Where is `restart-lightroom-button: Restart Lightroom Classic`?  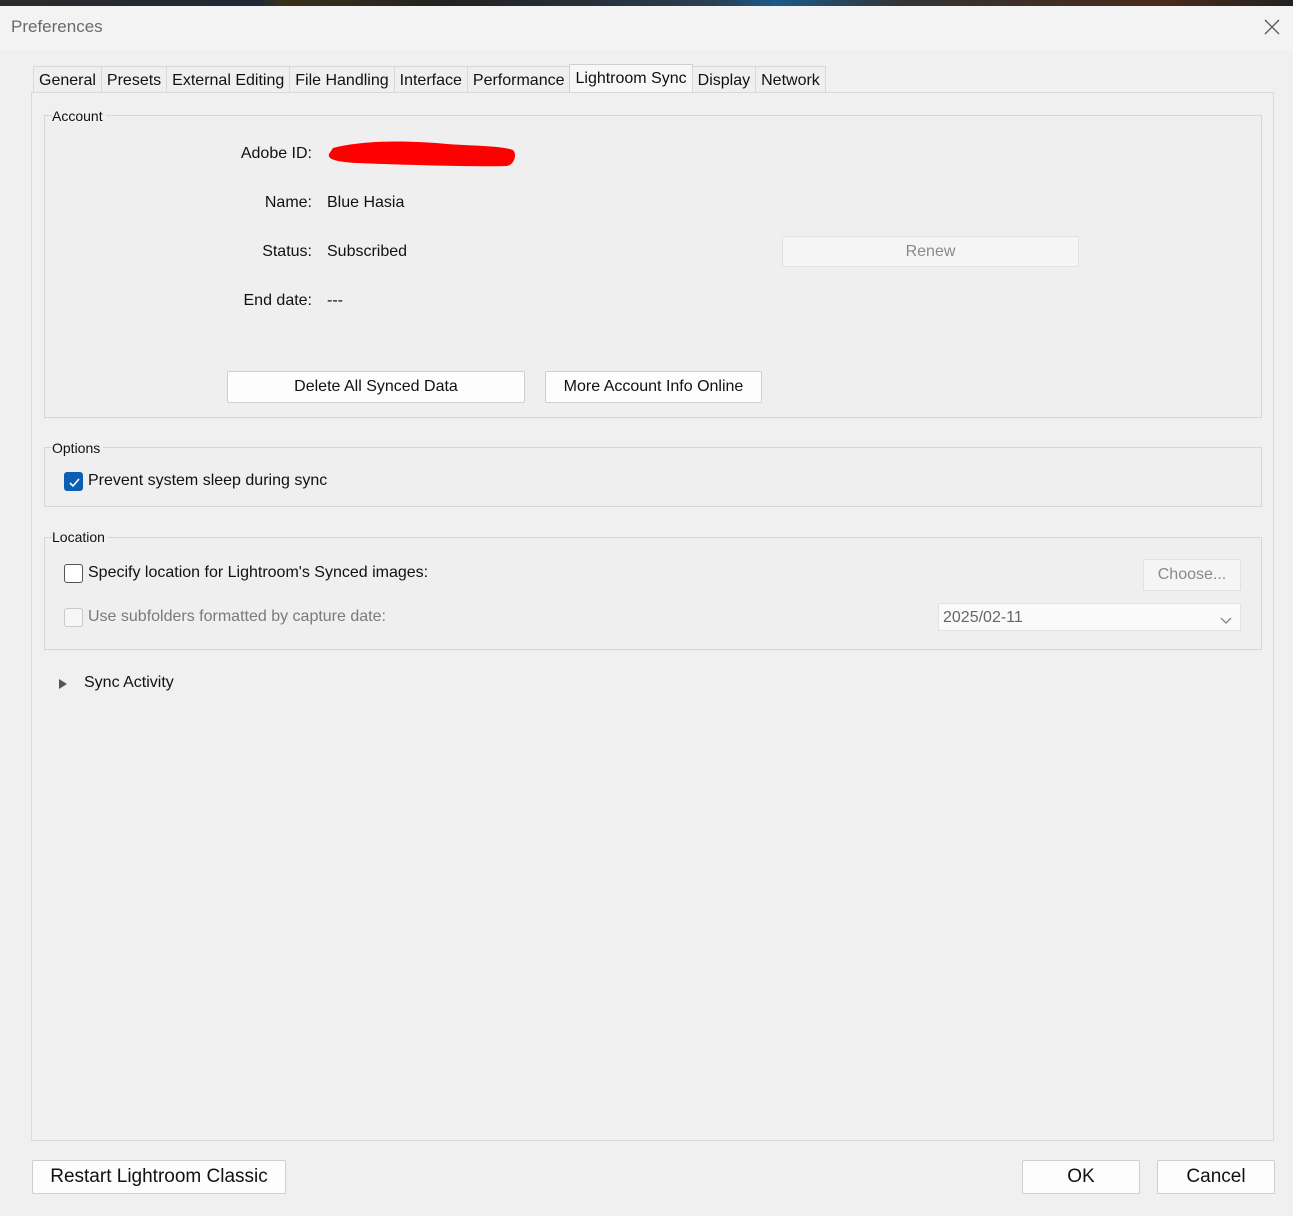 restart-lightroom-button: Restart Lightroom Classic is located at coordinates (159, 1177).